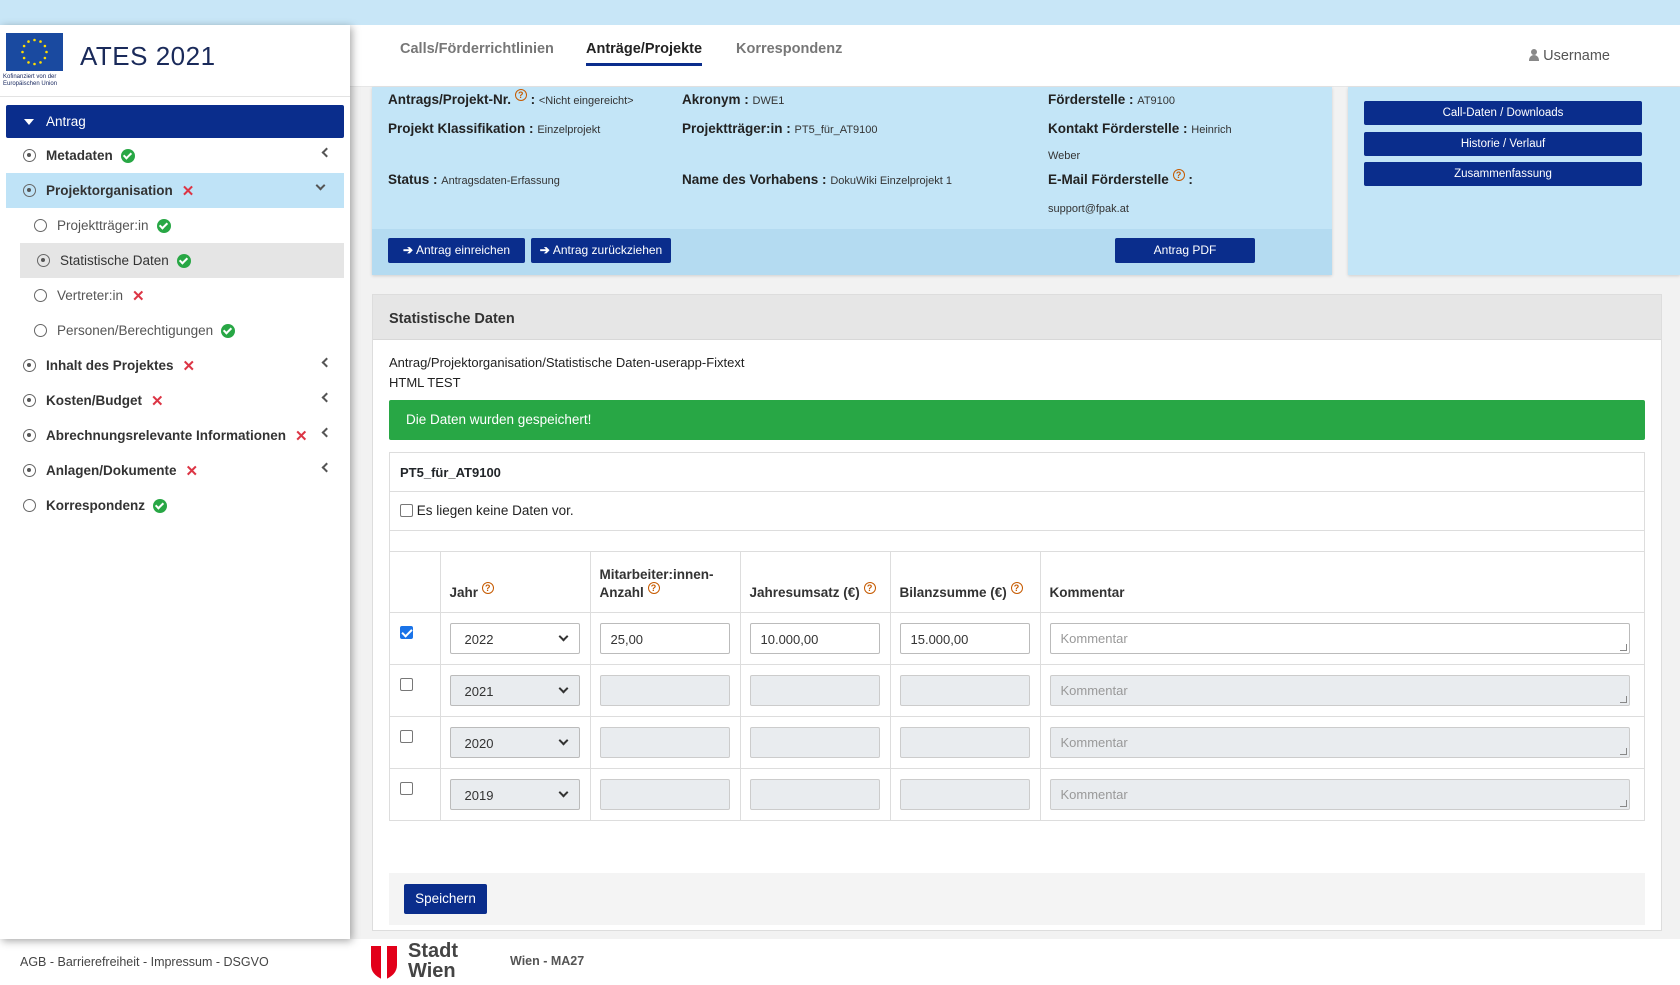  What do you see at coordinates (34, 52) in the screenshot?
I see `eu-flag-logo` at bounding box center [34, 52].